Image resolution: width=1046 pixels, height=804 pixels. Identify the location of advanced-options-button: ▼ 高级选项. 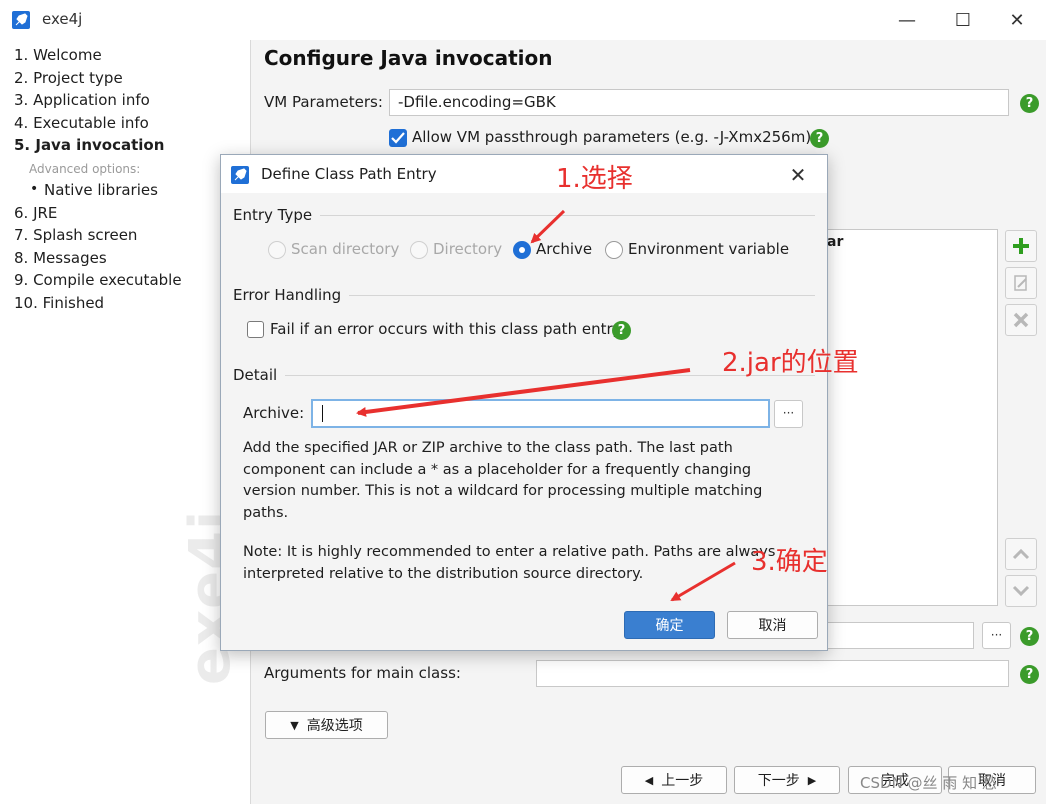
(326, 725).